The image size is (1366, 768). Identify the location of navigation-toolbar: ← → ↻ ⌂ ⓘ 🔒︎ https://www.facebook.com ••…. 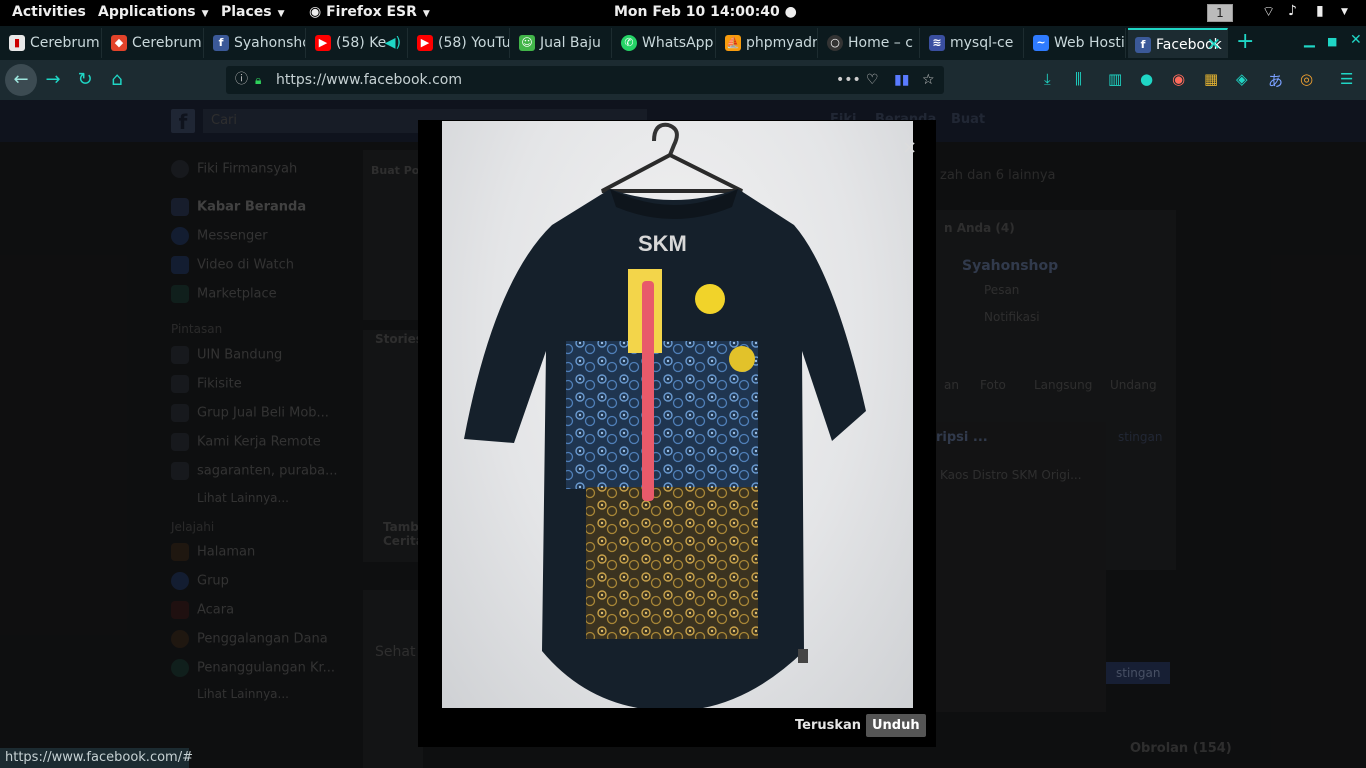
(683, 80).